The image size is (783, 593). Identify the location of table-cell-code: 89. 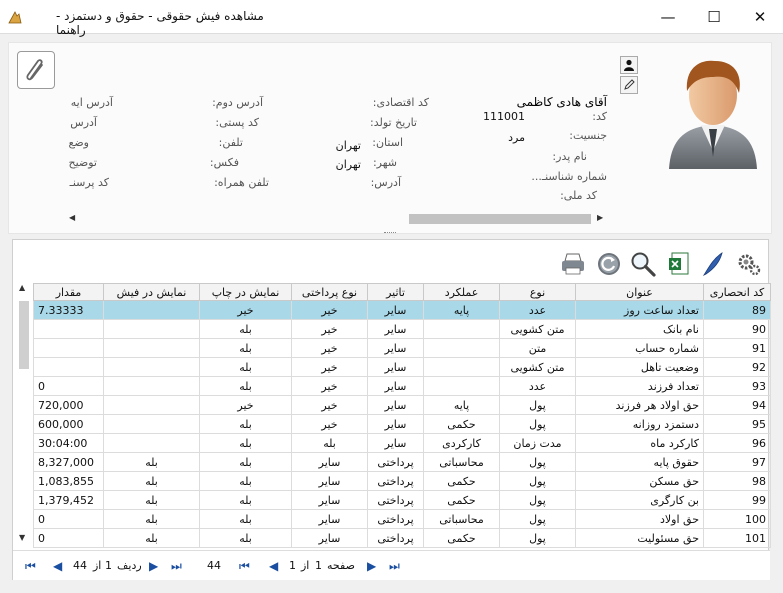
(737, 310).